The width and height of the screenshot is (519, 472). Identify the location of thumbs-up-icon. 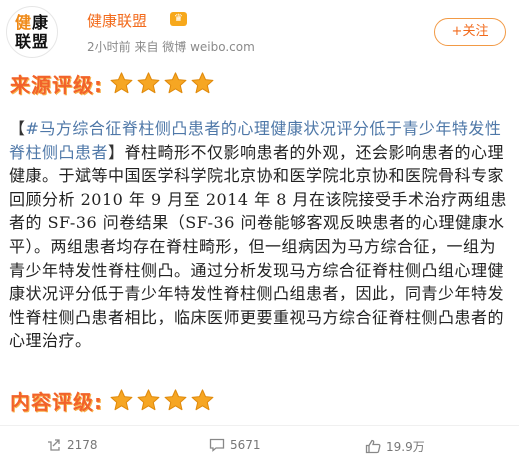
(373, 446).